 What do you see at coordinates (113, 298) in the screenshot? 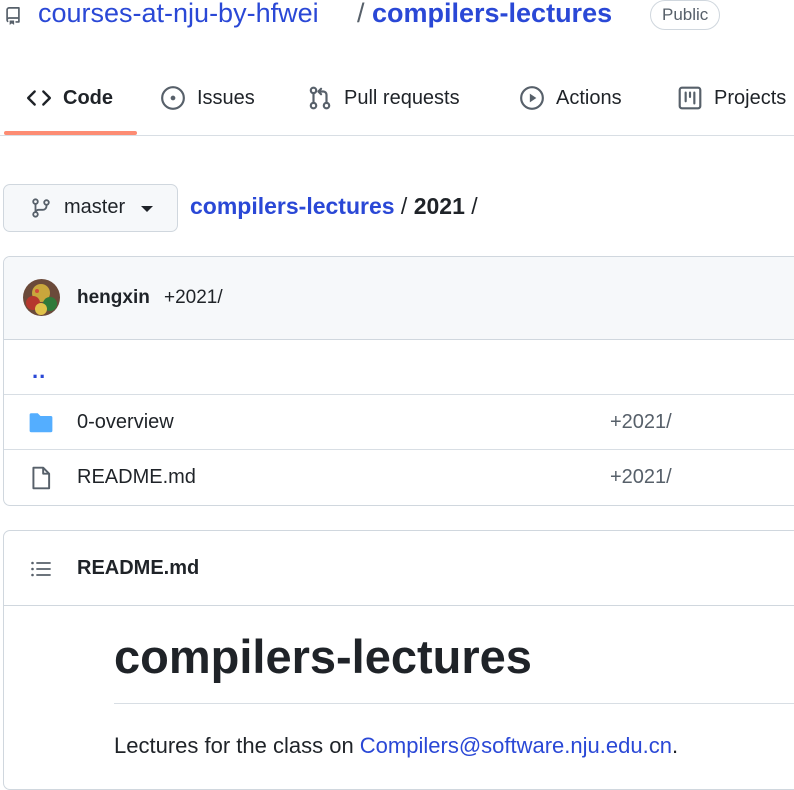
I see `commit-author-link: hengxin` at bounding box center [113, 298].